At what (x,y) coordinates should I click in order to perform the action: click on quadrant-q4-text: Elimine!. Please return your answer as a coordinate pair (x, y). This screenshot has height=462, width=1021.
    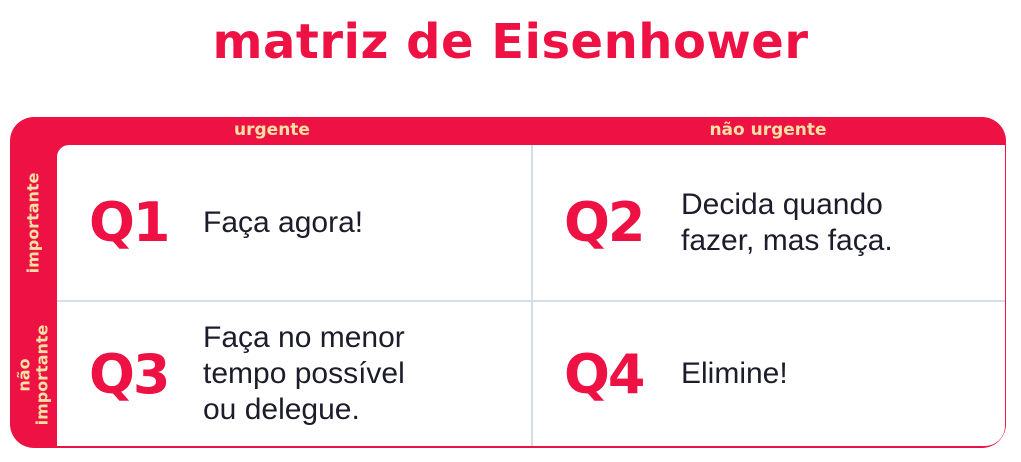
    Looking at the image, I should click on (734, 374).